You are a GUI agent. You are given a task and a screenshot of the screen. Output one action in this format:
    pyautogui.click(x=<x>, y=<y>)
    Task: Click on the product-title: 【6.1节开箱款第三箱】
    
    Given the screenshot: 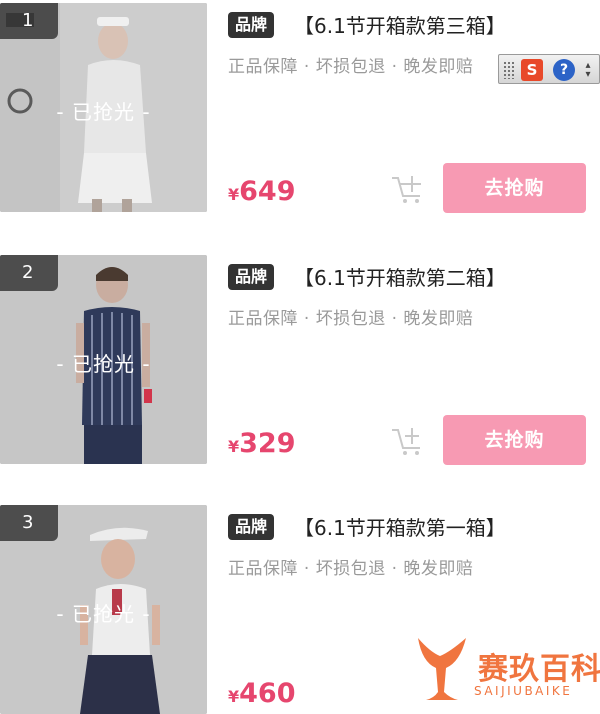 What is the action you would take?
    pyautogui.click(x=400, y=24)
    